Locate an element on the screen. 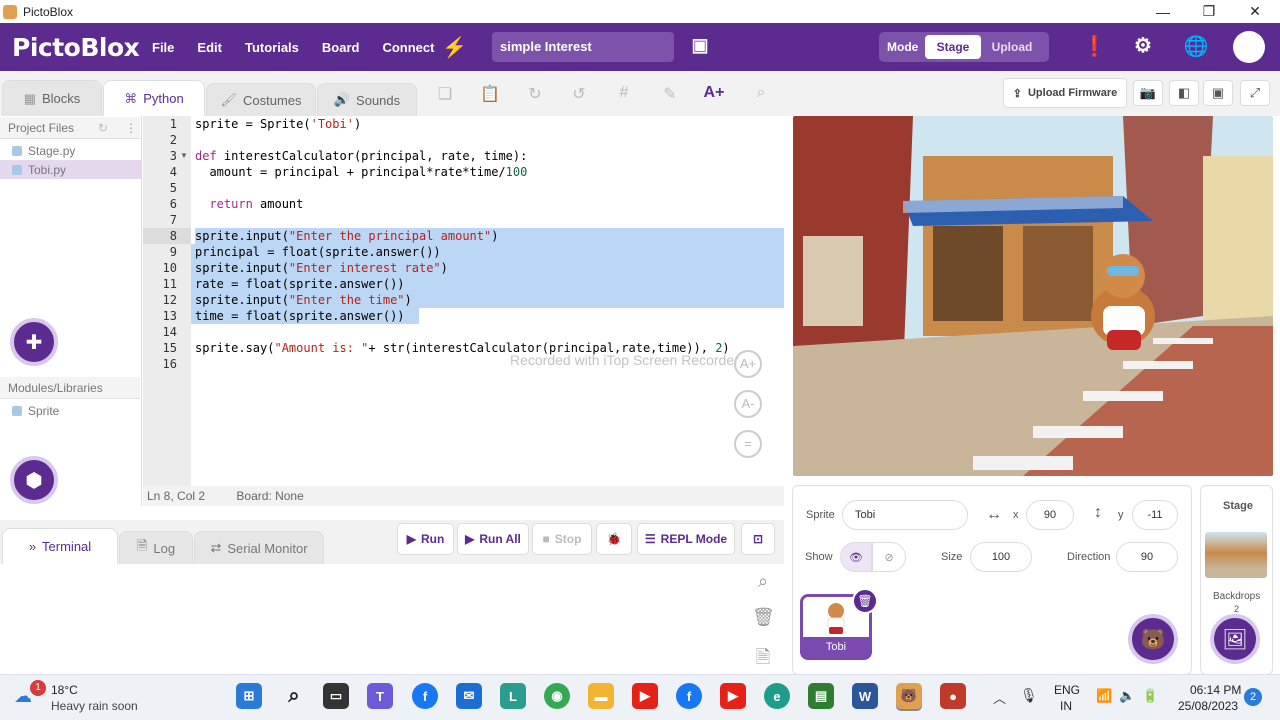 The width and height of the screenshot is (1280, 720). save-icon: ▣ is located at coordinates (700, 45).